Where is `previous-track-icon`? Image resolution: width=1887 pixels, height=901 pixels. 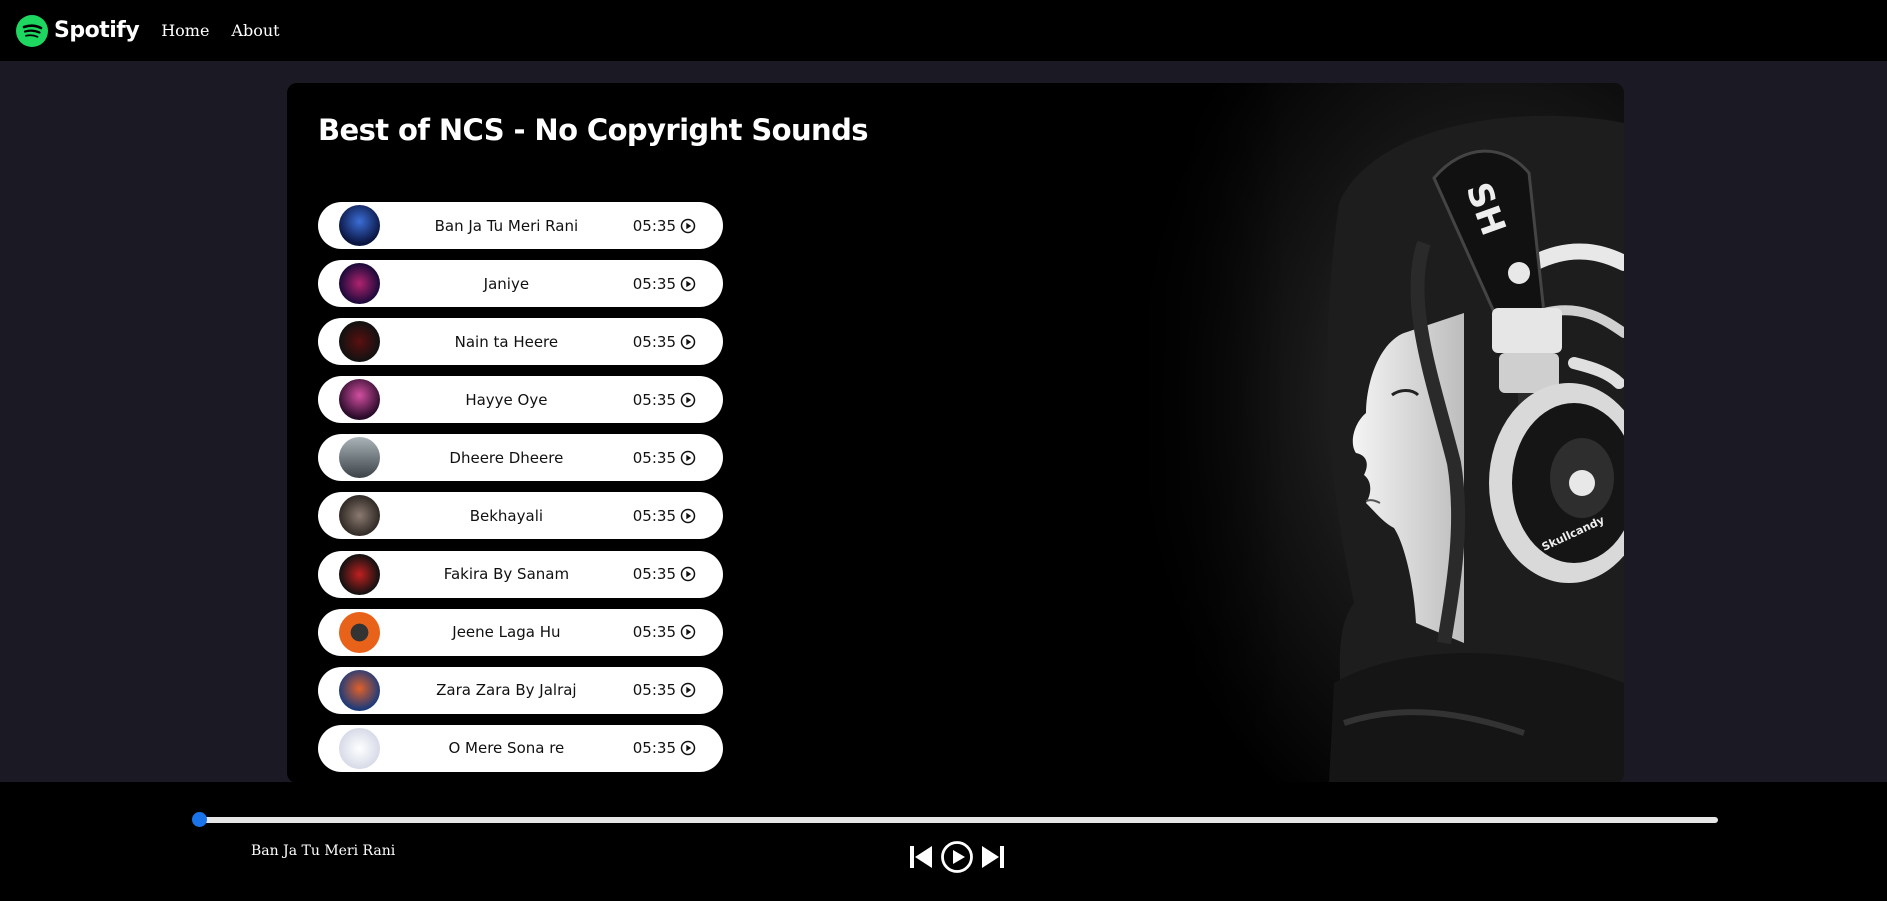 previous-track-icon is located at coordinates (921, 857).